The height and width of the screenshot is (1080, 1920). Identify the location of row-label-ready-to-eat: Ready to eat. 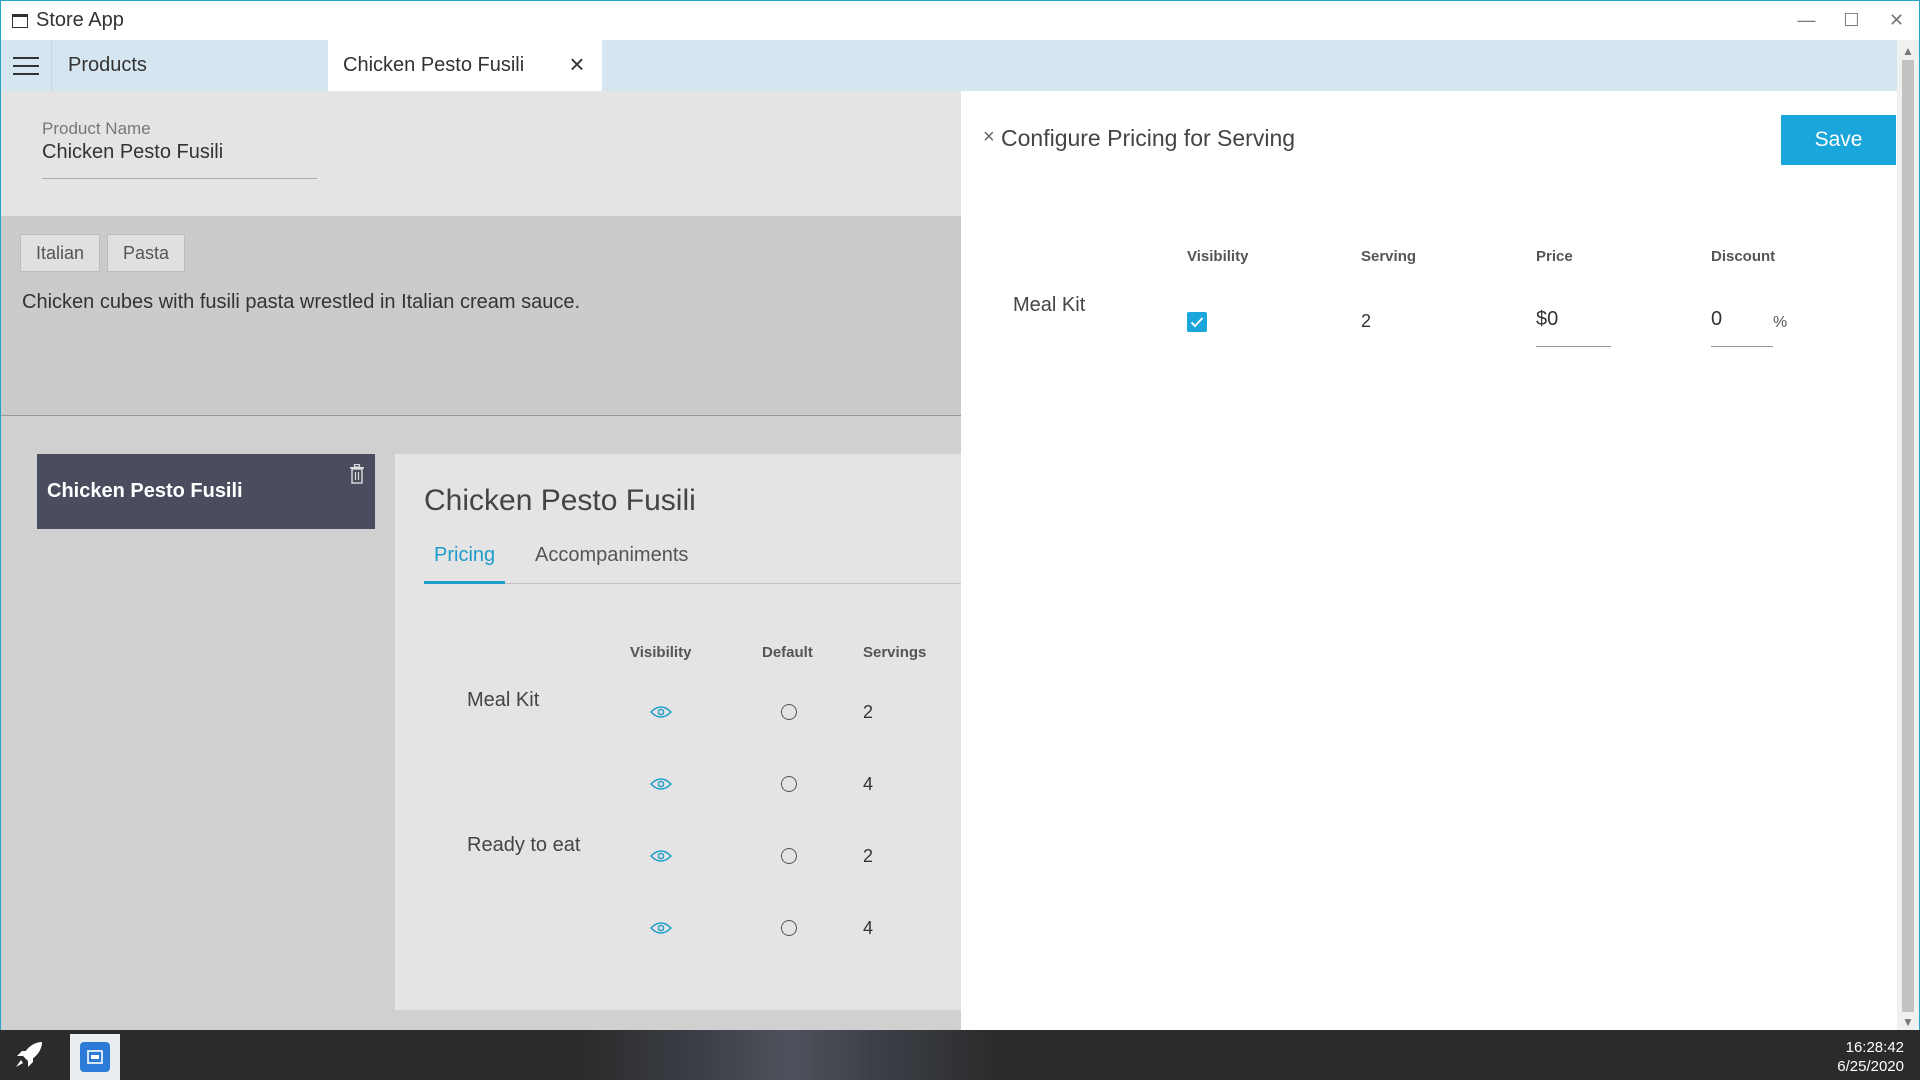
(524, 845).